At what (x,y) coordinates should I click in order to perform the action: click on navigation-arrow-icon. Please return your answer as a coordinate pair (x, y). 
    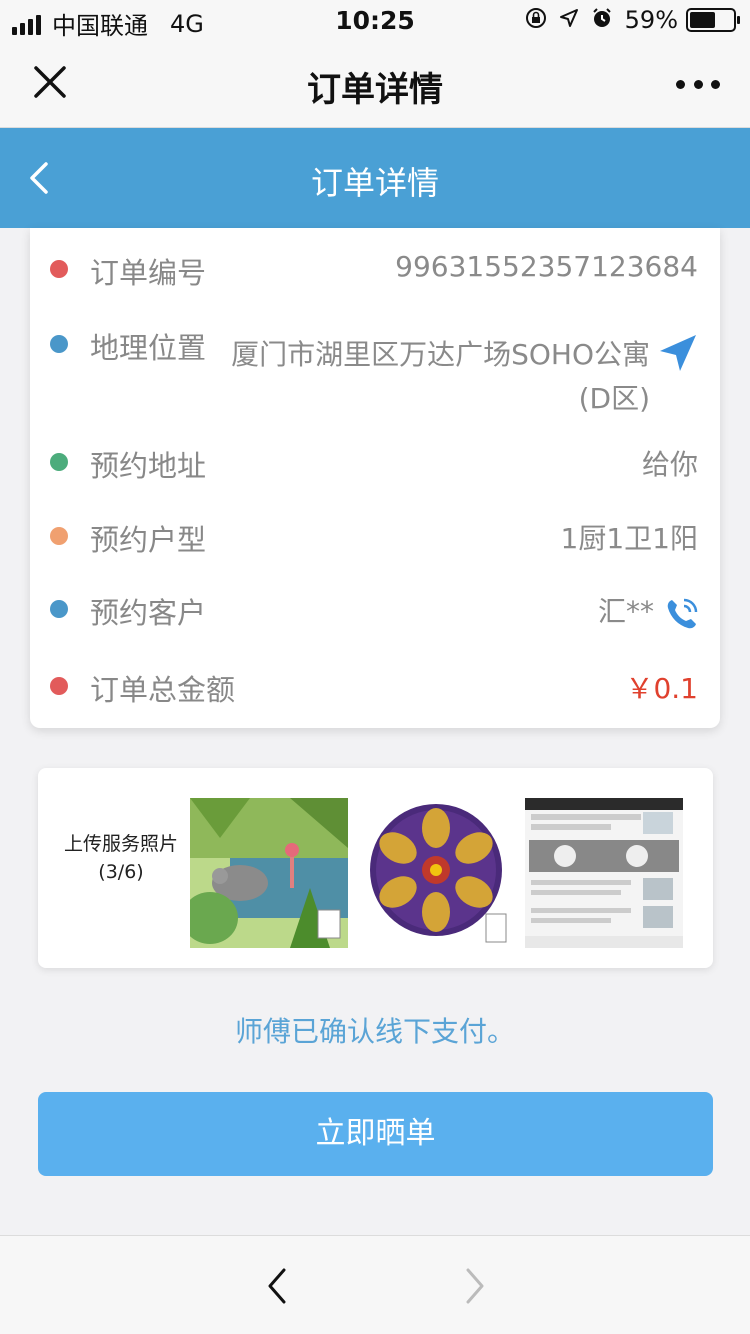
    Looking at the image, I should click on (678, 353).